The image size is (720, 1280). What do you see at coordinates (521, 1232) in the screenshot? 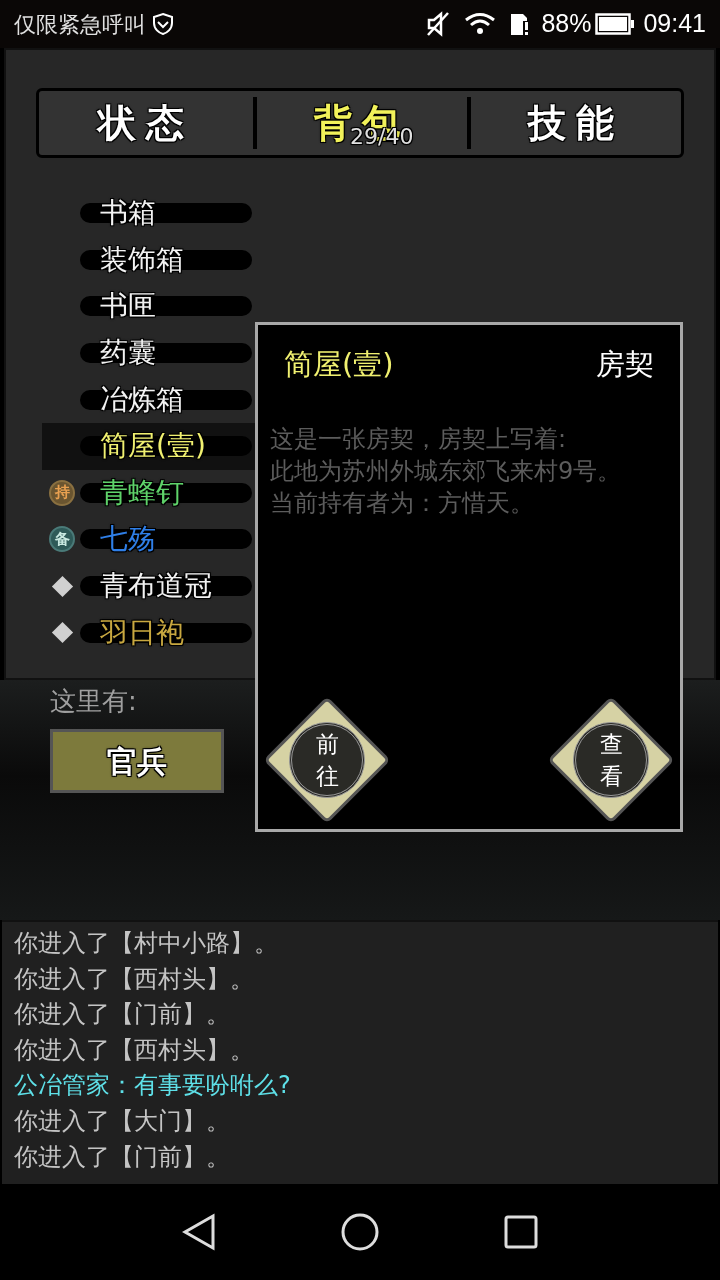
I see `recents-icon` at bounding box center [521, 1232].